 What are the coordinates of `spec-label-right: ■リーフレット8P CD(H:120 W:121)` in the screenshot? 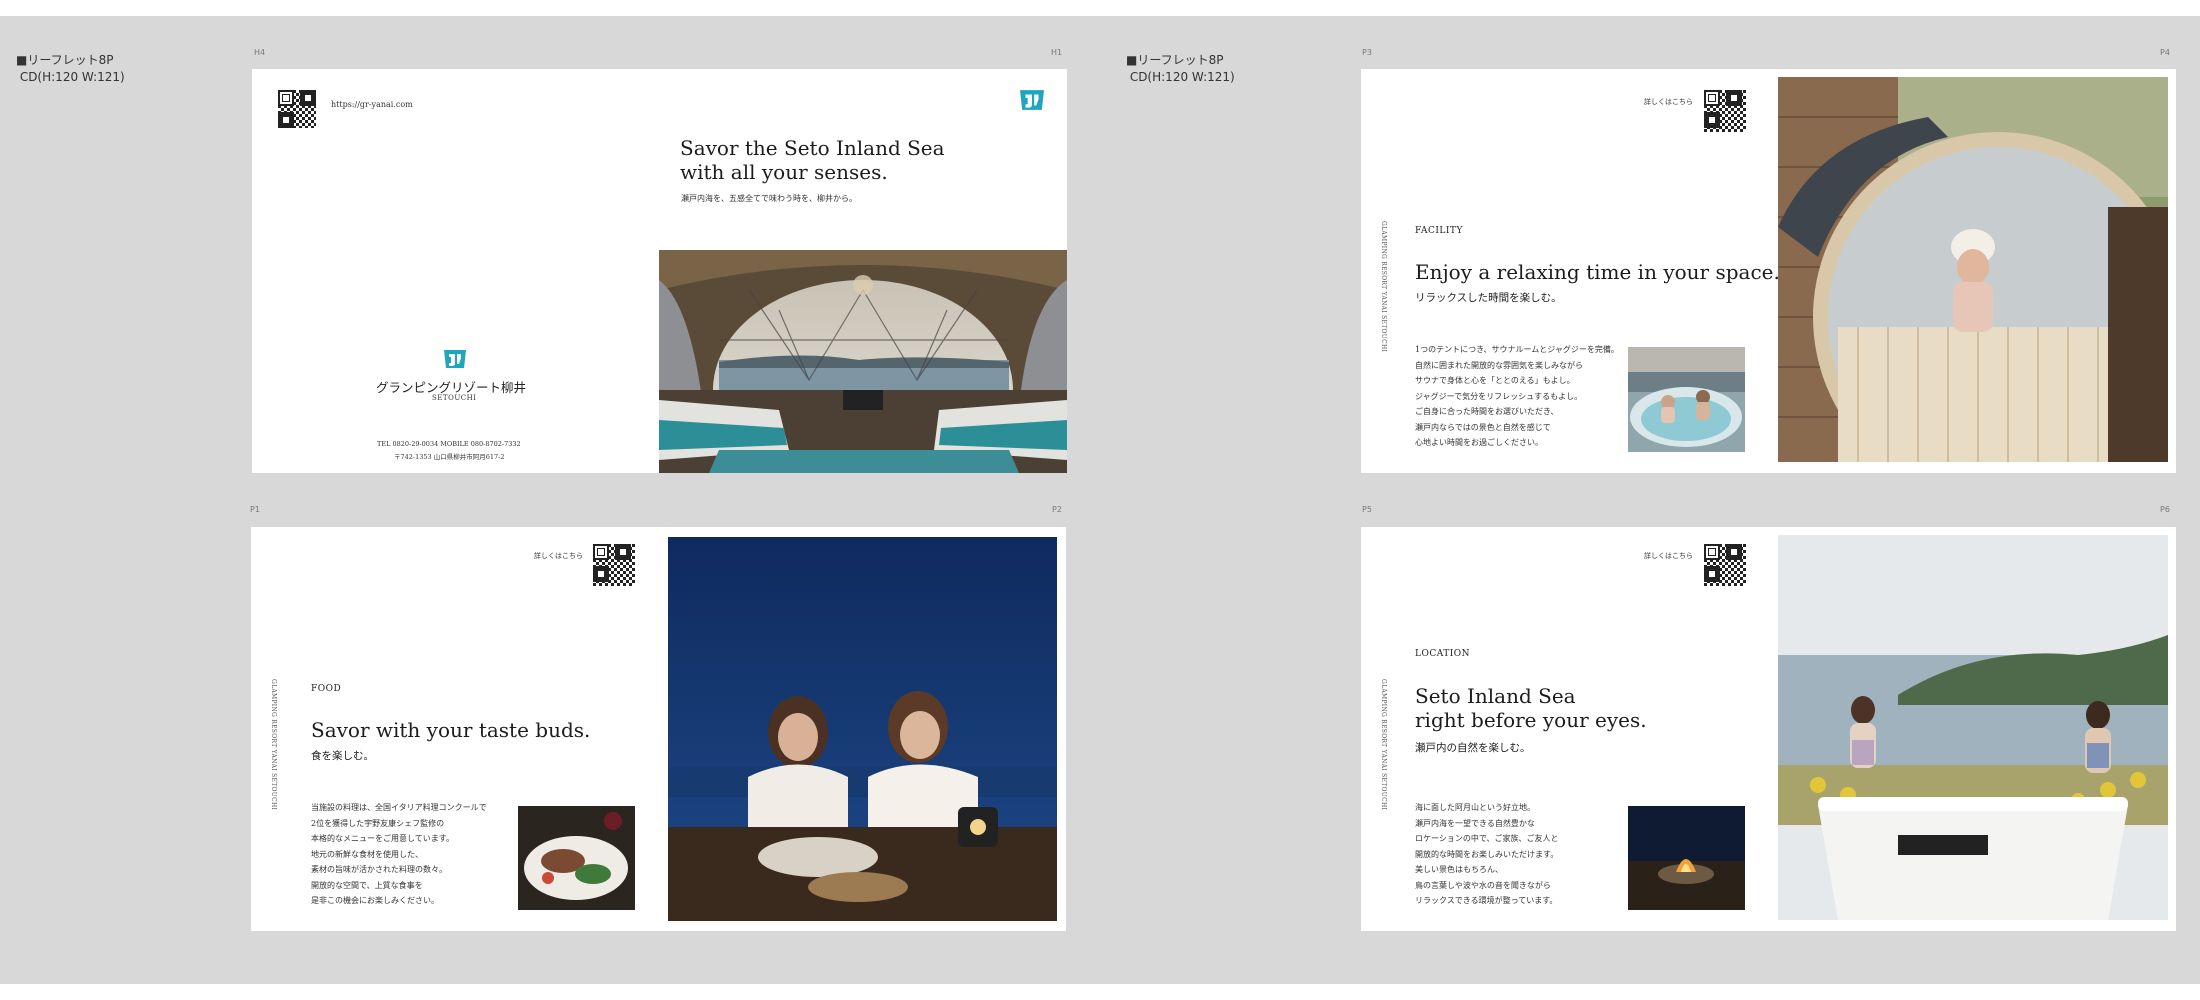 It's located at (1180, 68).